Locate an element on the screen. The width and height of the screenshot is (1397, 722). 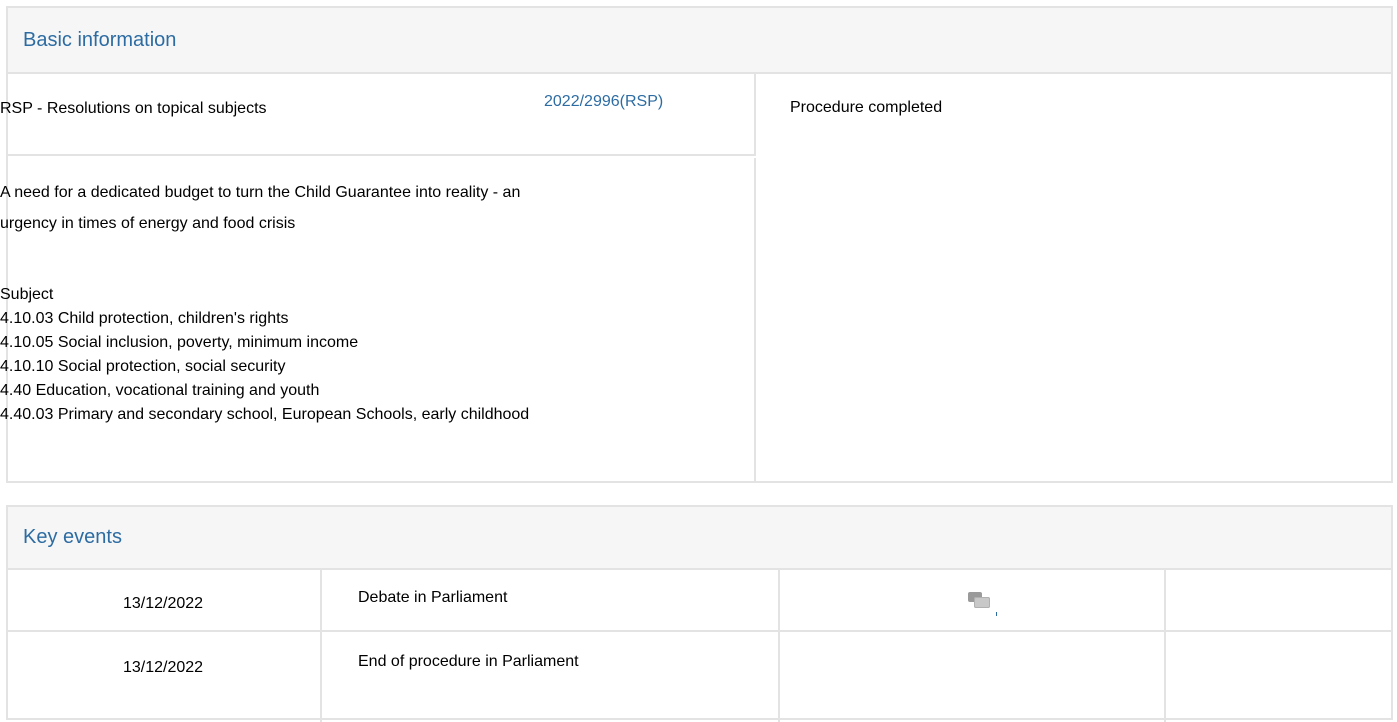
procedure-status-text: Procedure completed is located at coordinates (866, 107).